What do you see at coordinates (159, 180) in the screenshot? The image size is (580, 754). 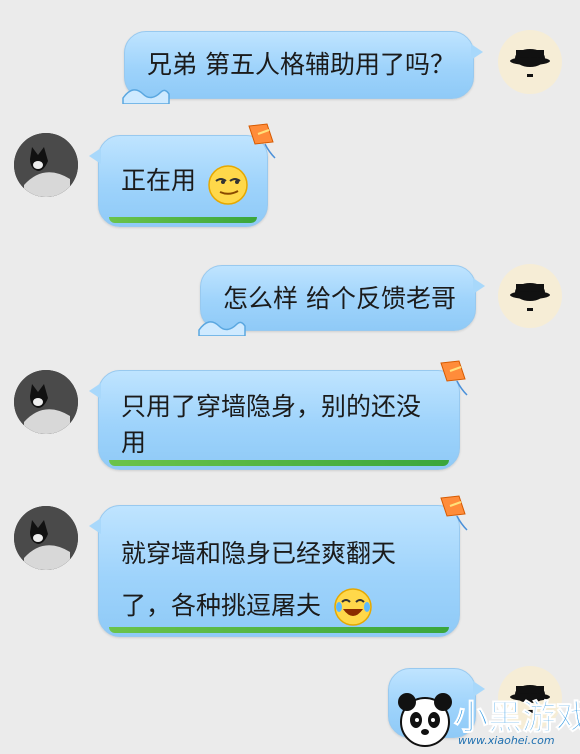 I see `message-text: 正在用` at bounding box center [159, 180].